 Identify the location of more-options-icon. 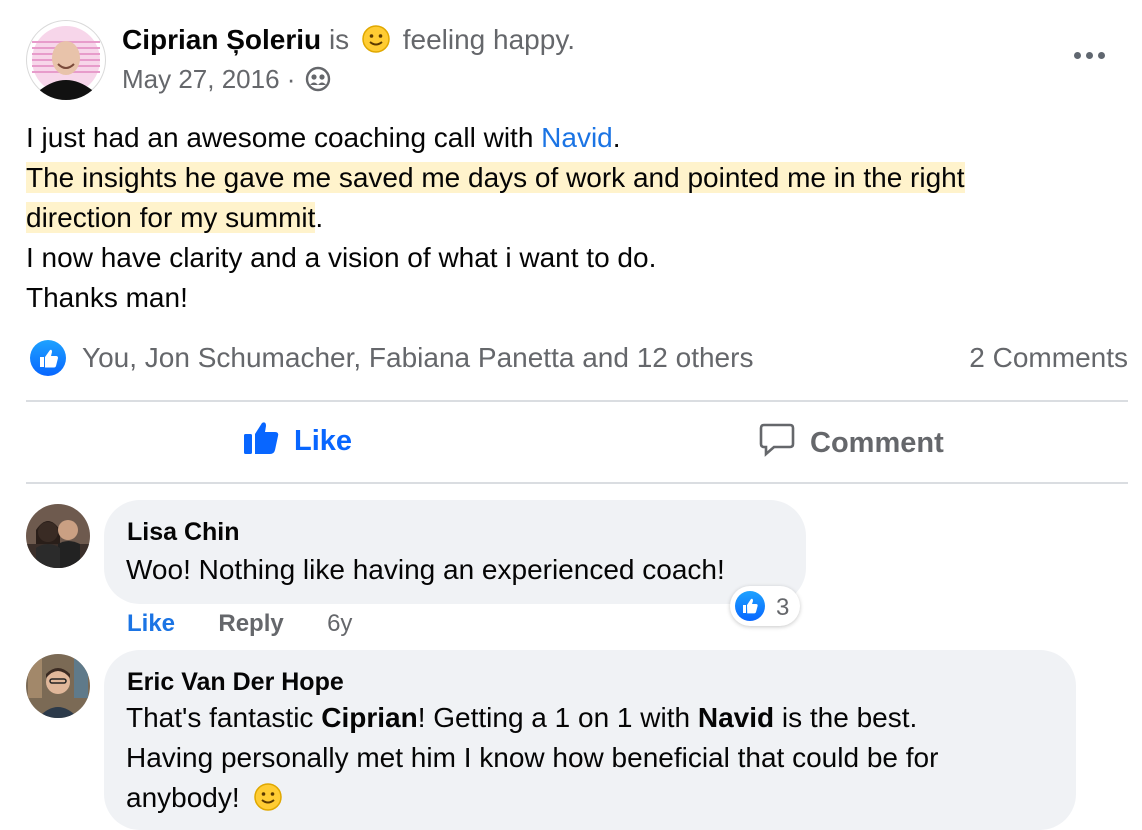
(1090, 55).